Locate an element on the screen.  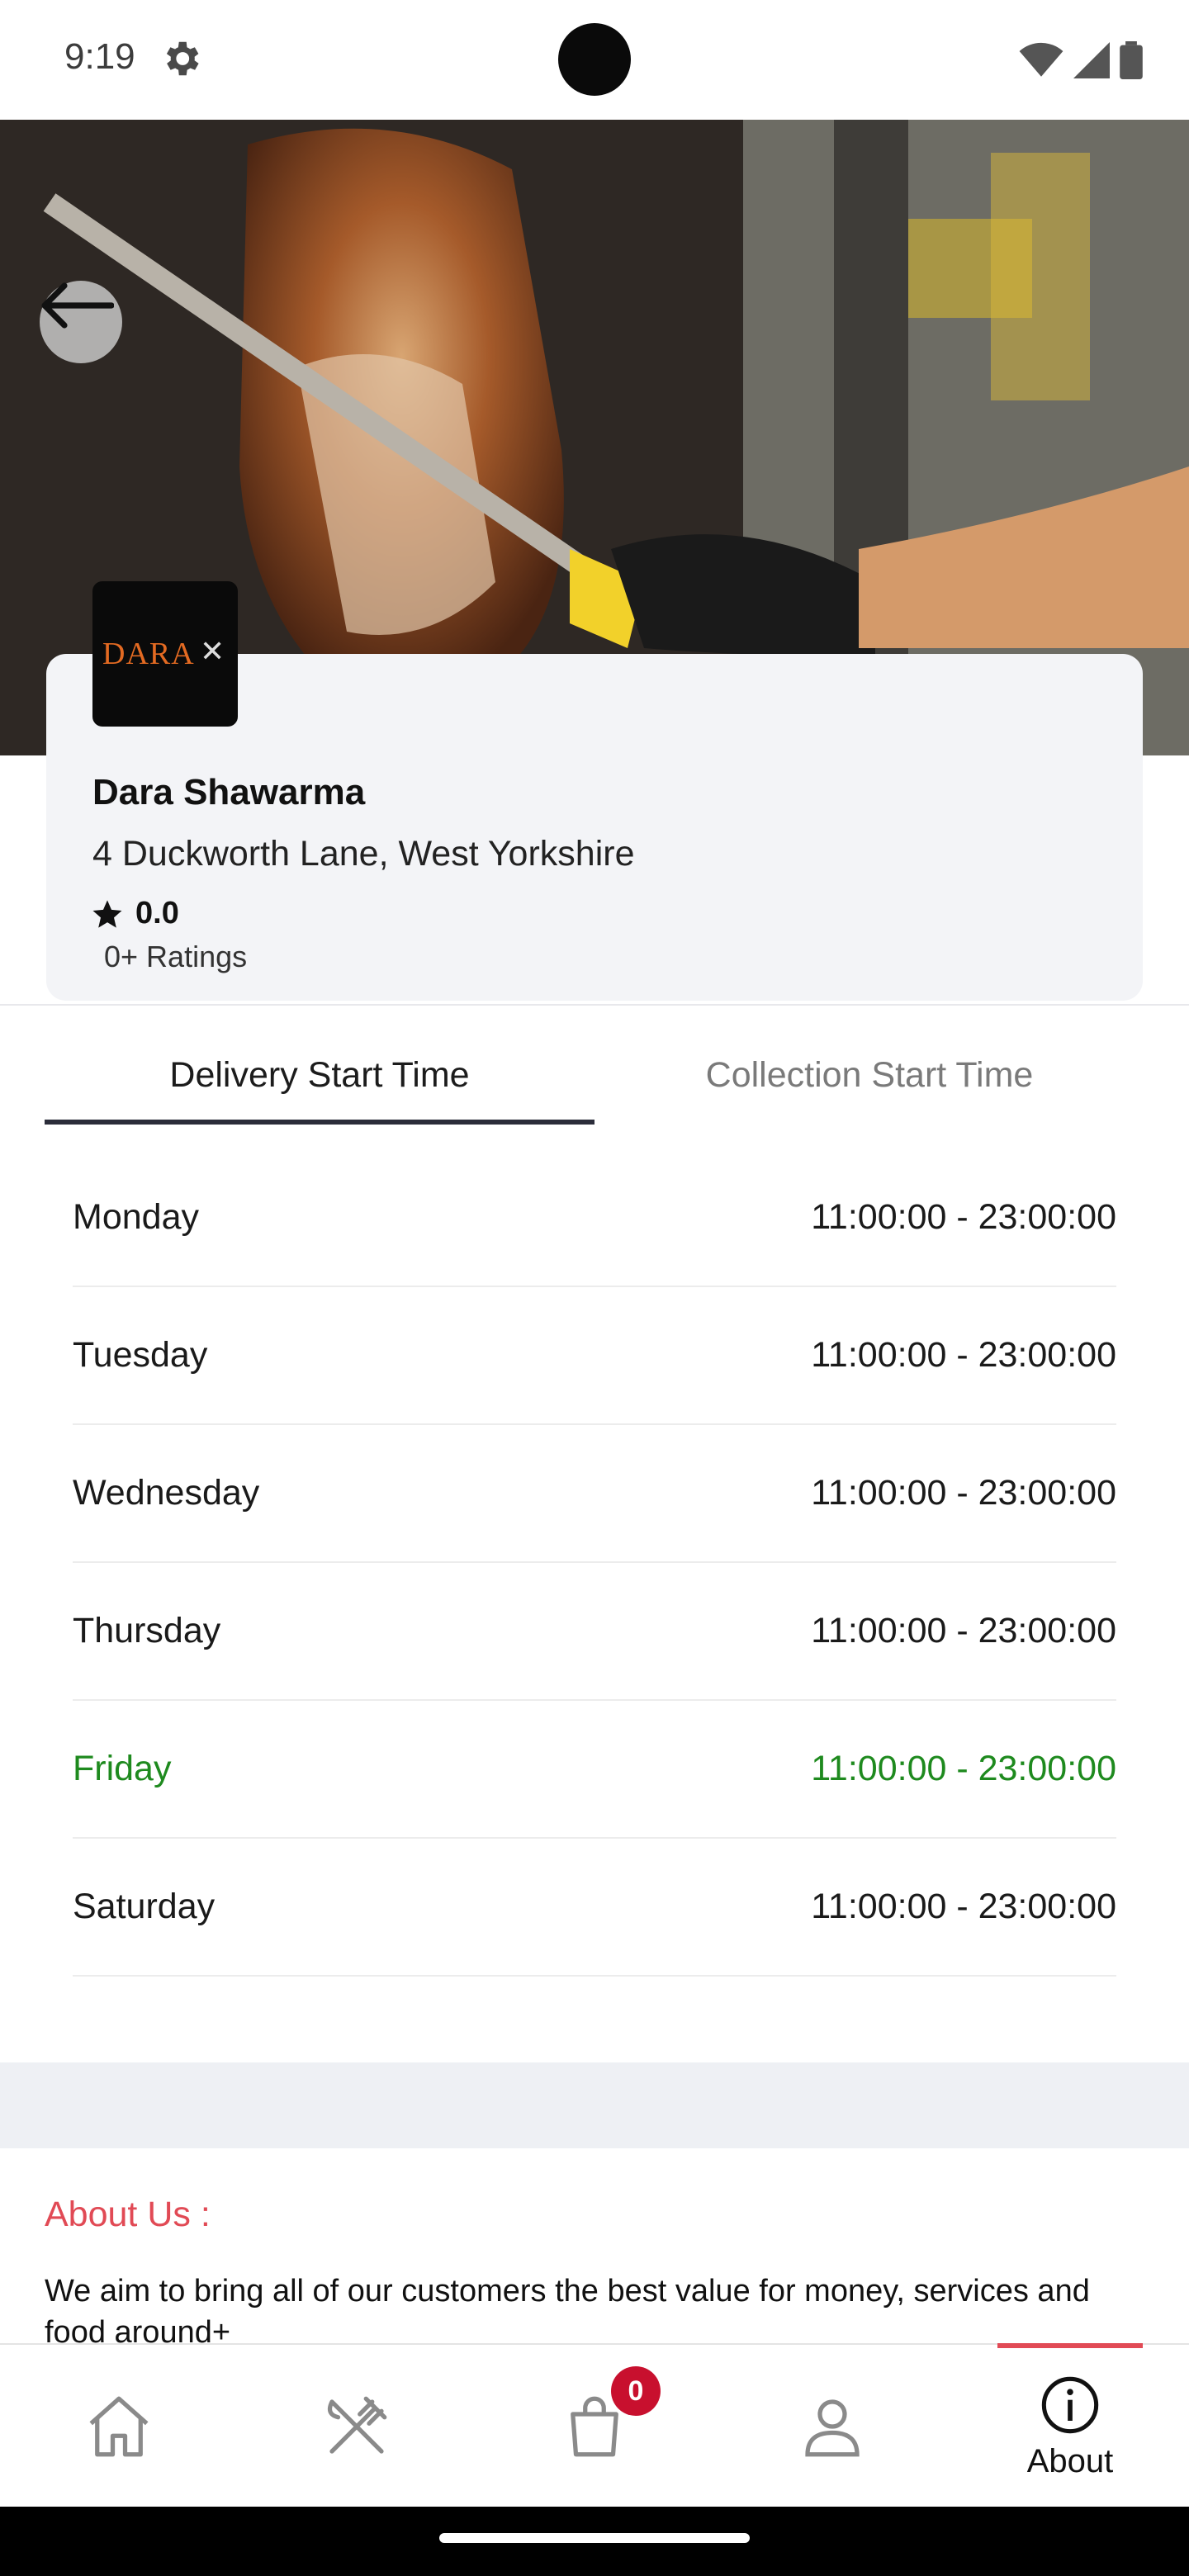
day-label: Monday is located at coordinates (136, 1217).